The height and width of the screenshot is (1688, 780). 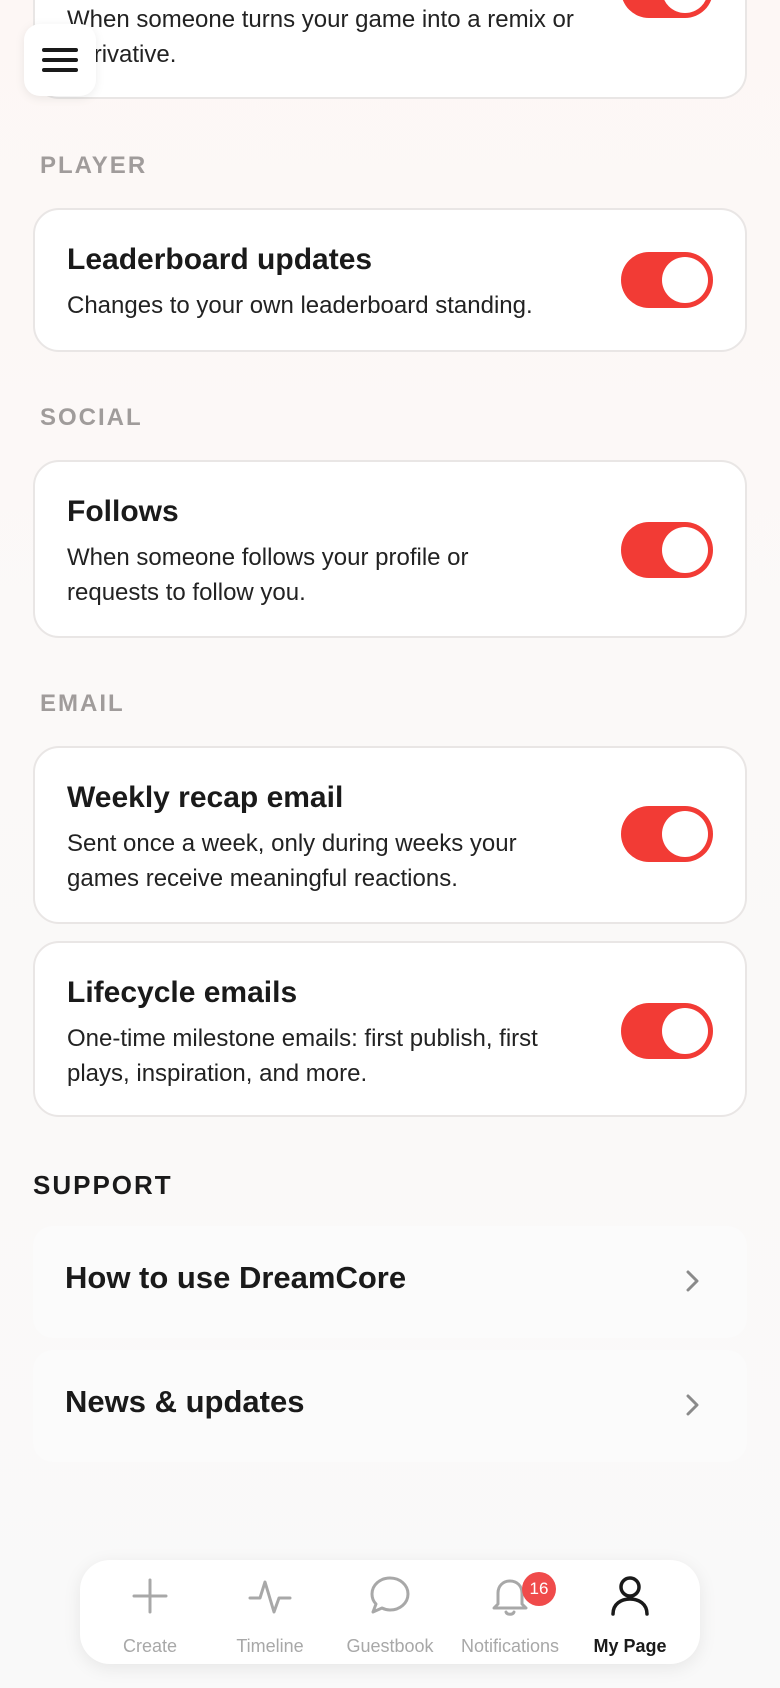 I want to click on follows-toggle, so click(x=667, y=550).